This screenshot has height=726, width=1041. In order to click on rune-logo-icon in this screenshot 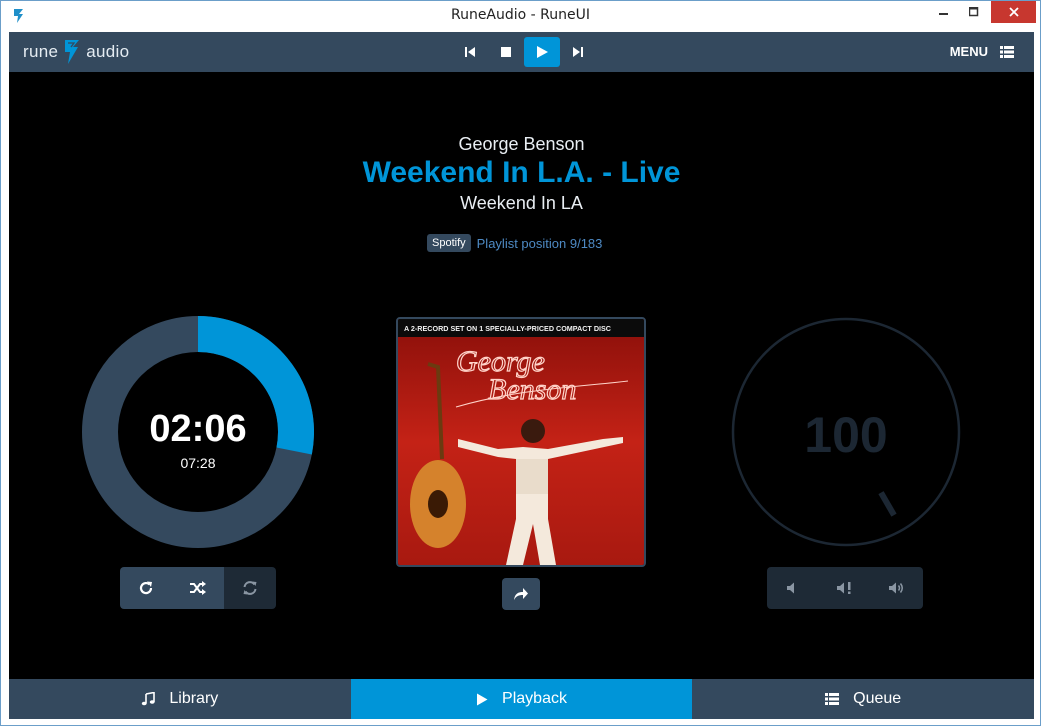, I will do `click(72, 52)`.